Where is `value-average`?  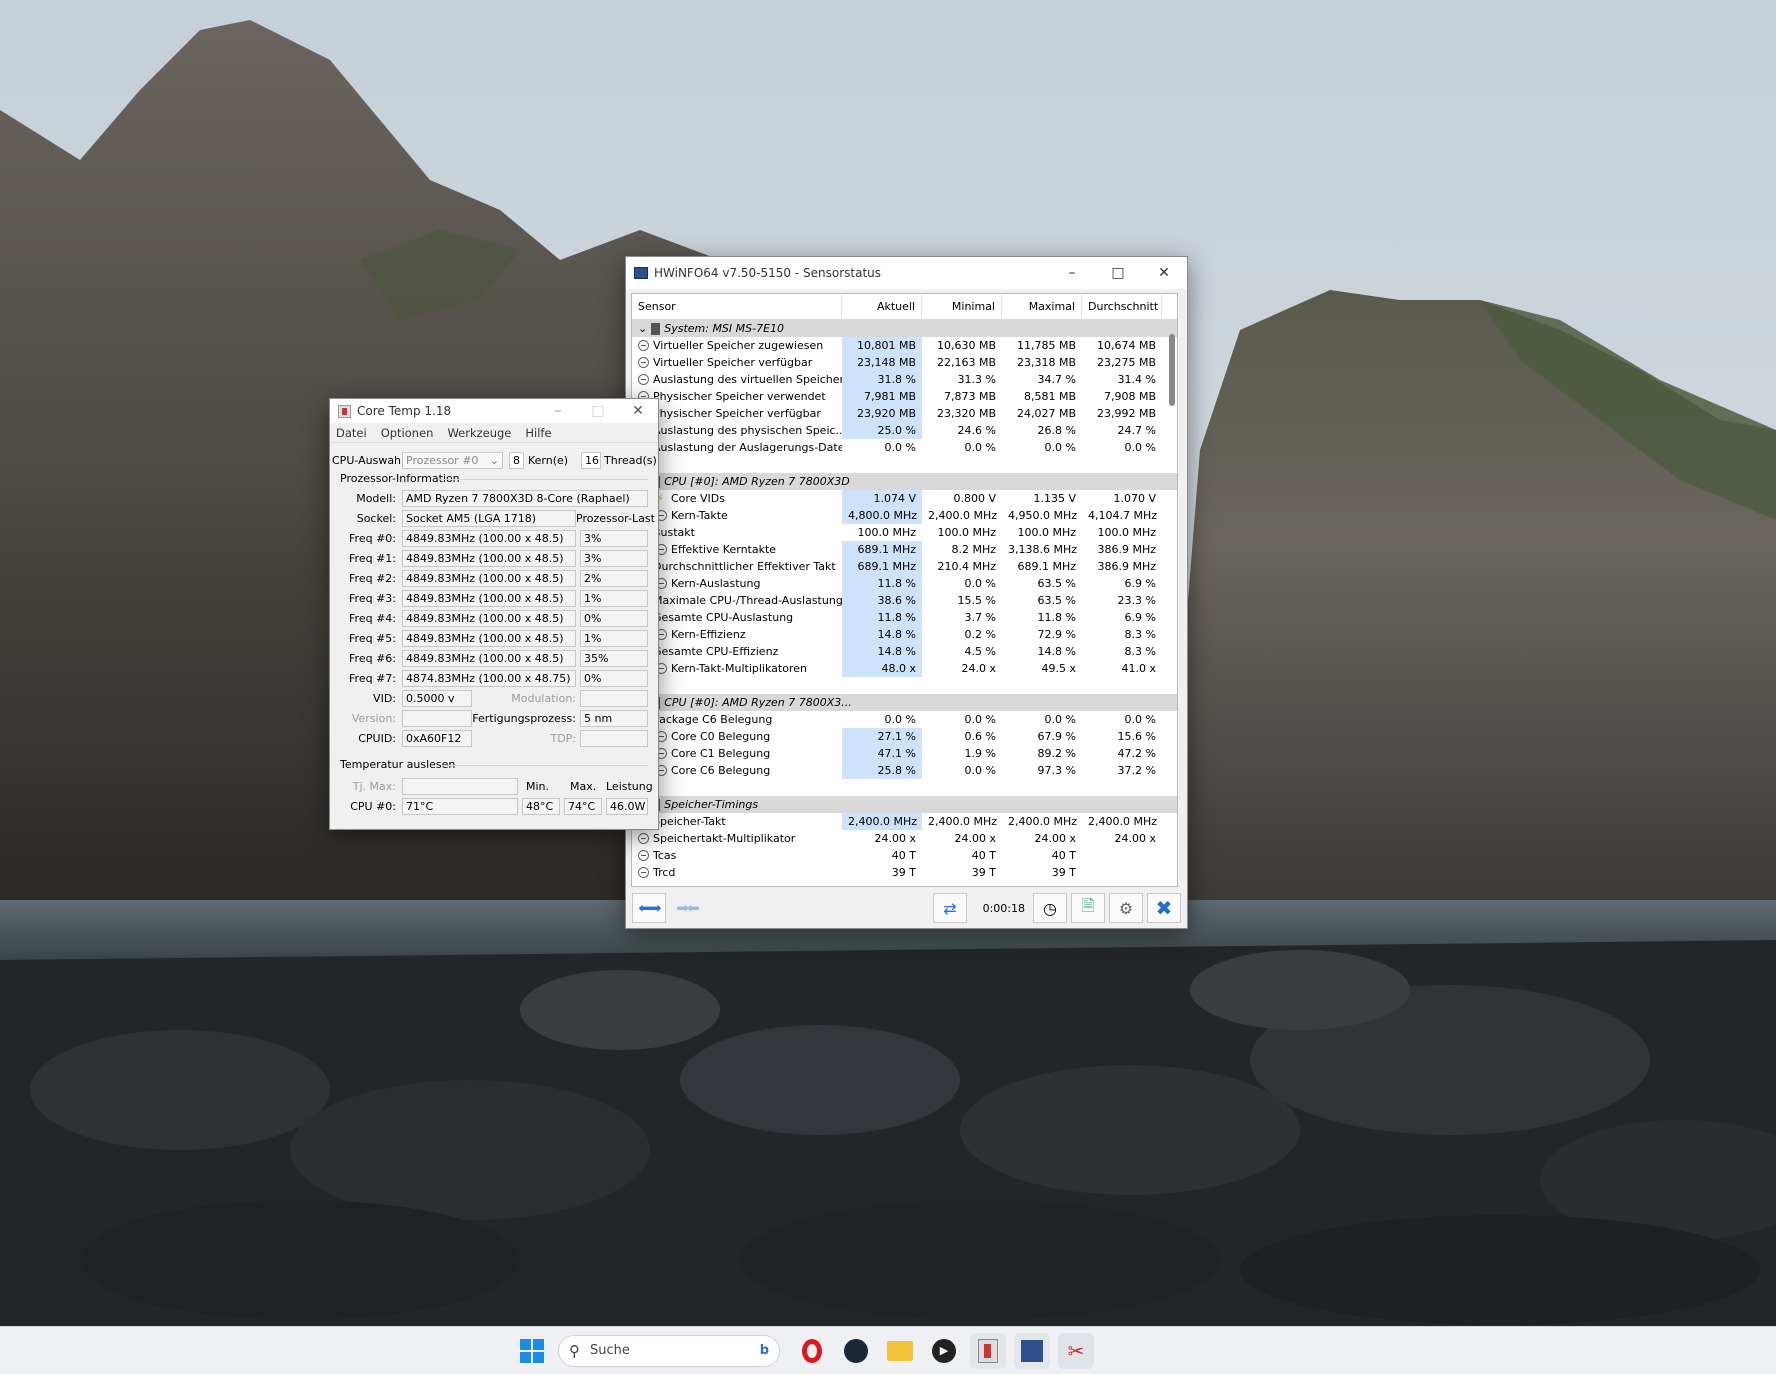
value-average is located at coordinates (1122, 855).